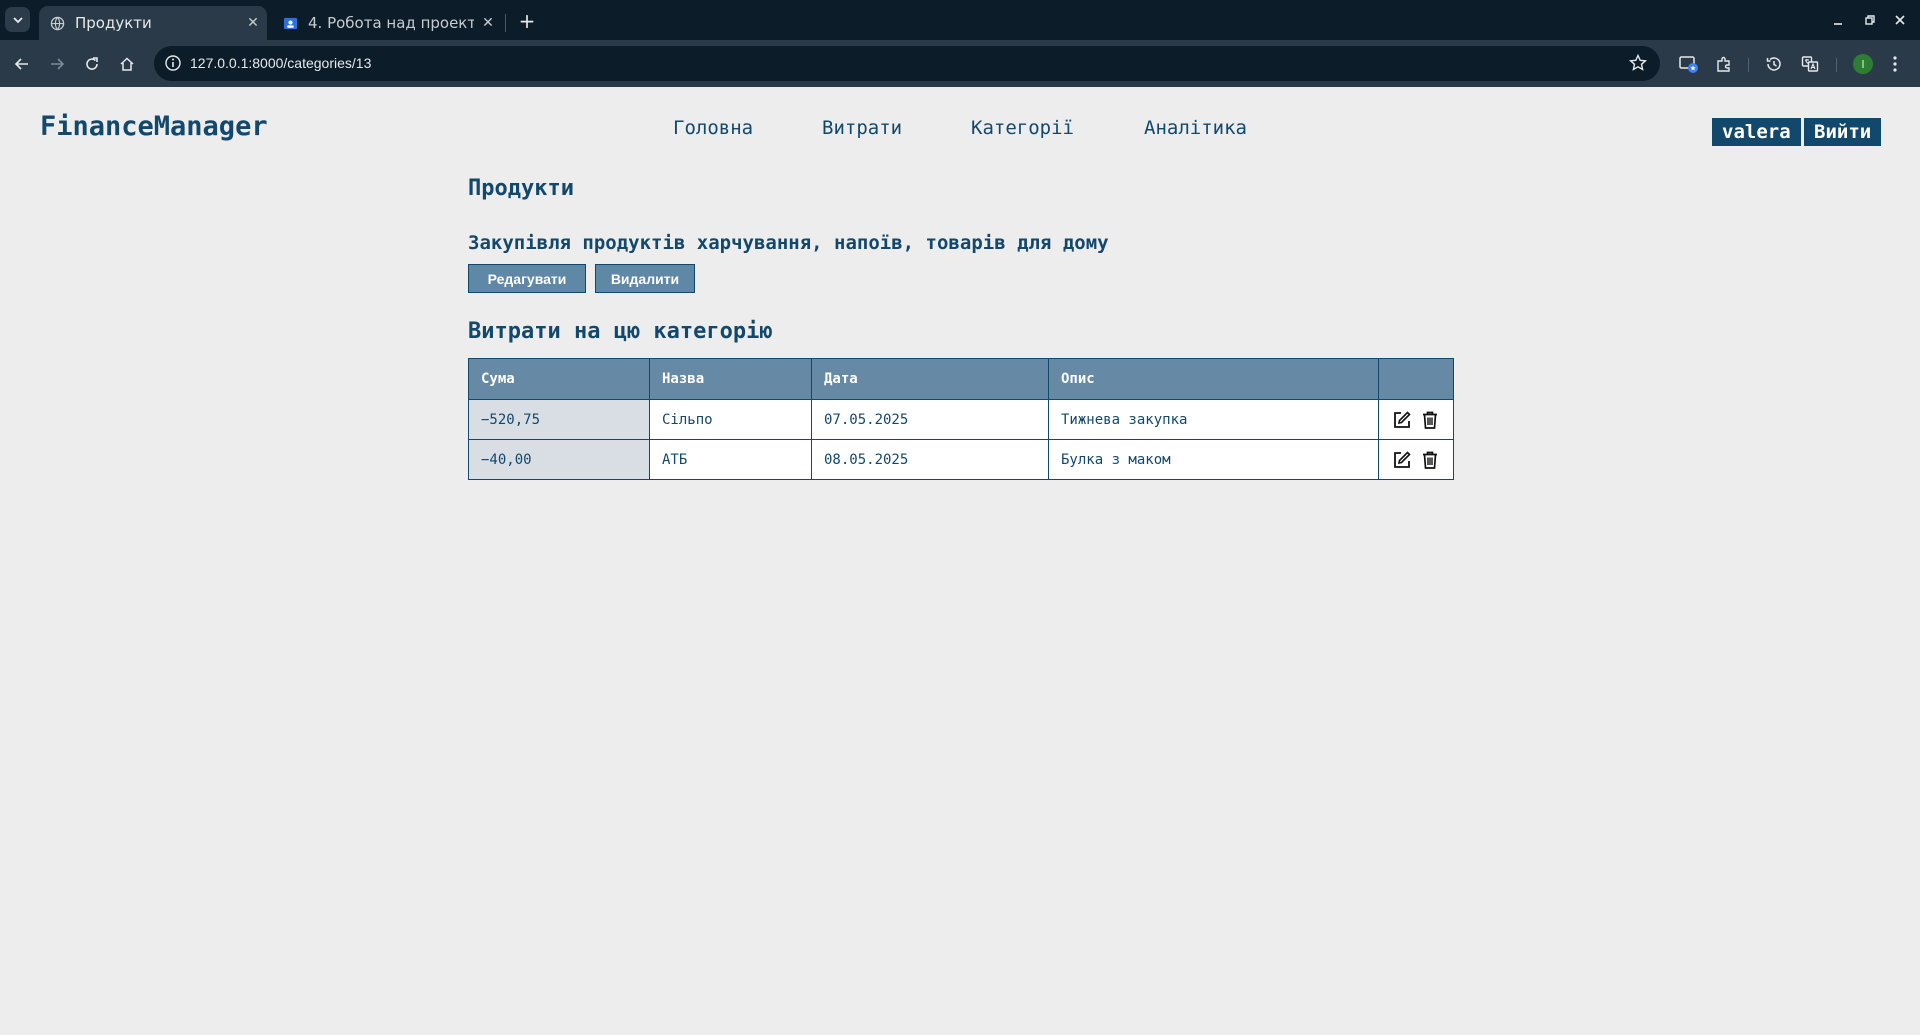 The image size is (1920, 1035). What do you see at coordinates (521, 188) in the screenshot?
I see `category-title: Продукти` at bounding box center [521, 188].